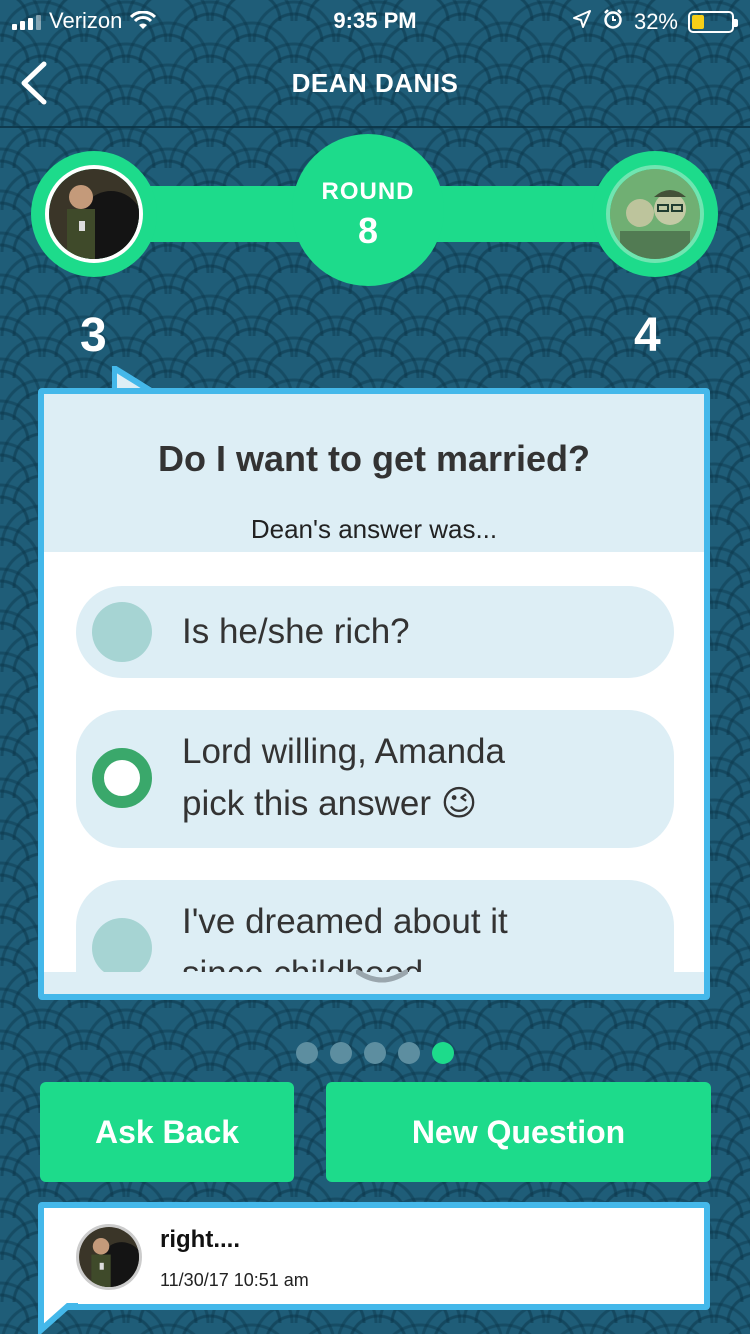 The width and height of the screenshot is (750, 1334). I want to click on player-avatar-right, so click(655, 214).